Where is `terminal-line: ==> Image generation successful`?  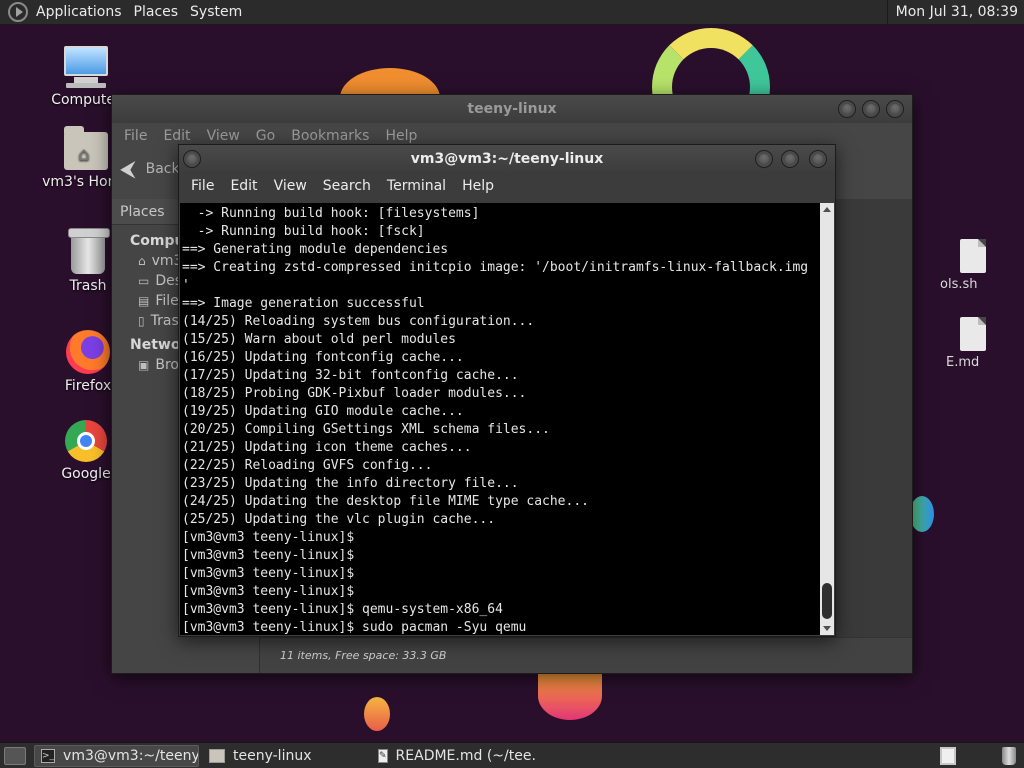 terminal-line: ==> Image generation successful is located at coordinates (303, 303).